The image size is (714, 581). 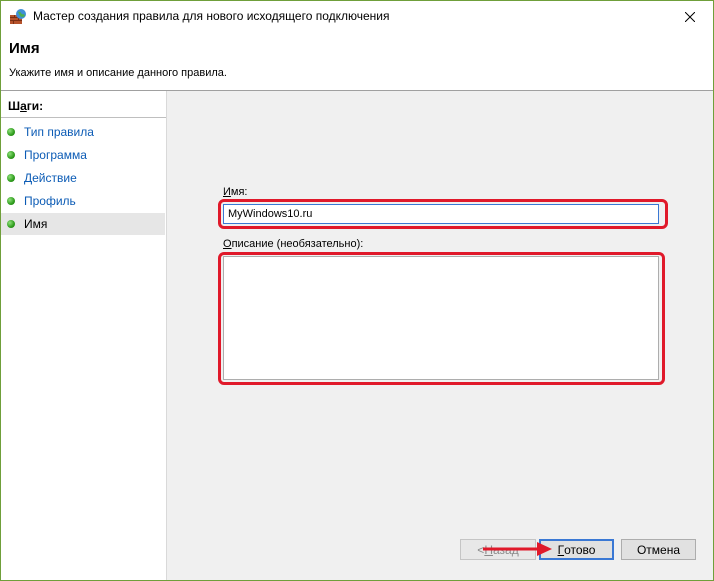 I want to click on description-label: Описание (необязательно):, so click(x=293, y=244).